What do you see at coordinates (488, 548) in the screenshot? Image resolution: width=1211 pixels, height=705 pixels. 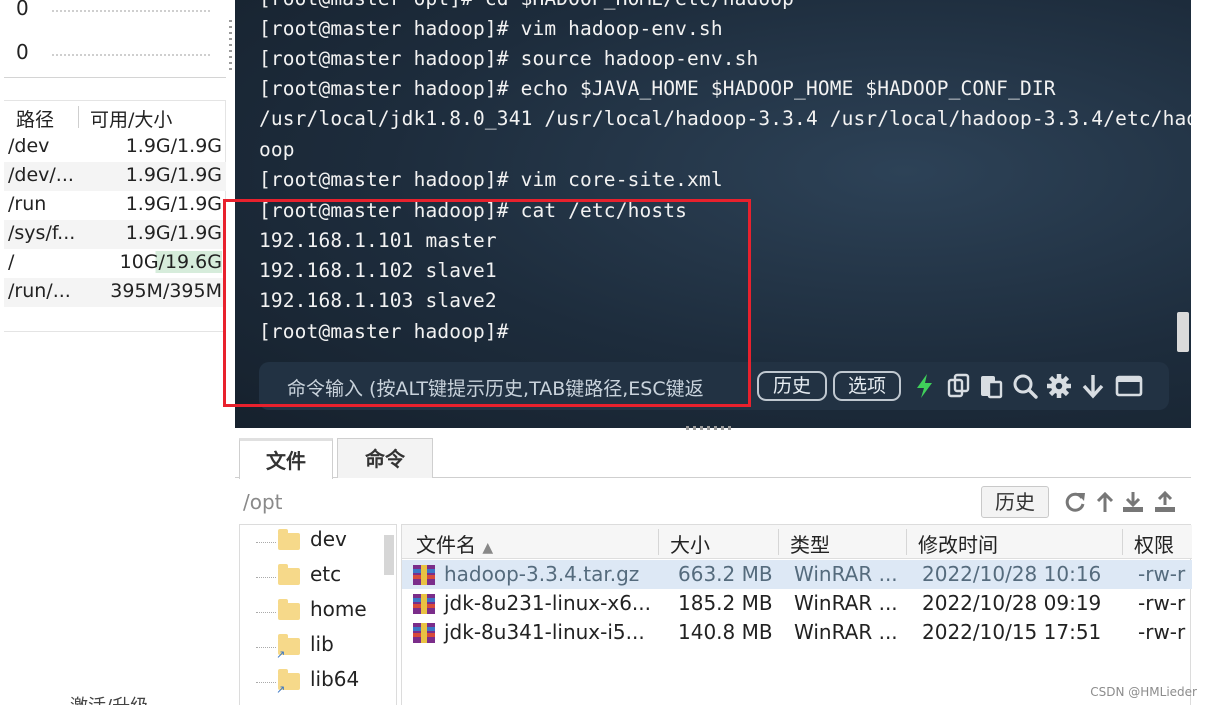 I see `sort-ascending-icon: ▲` at bounding box center [488, 548].